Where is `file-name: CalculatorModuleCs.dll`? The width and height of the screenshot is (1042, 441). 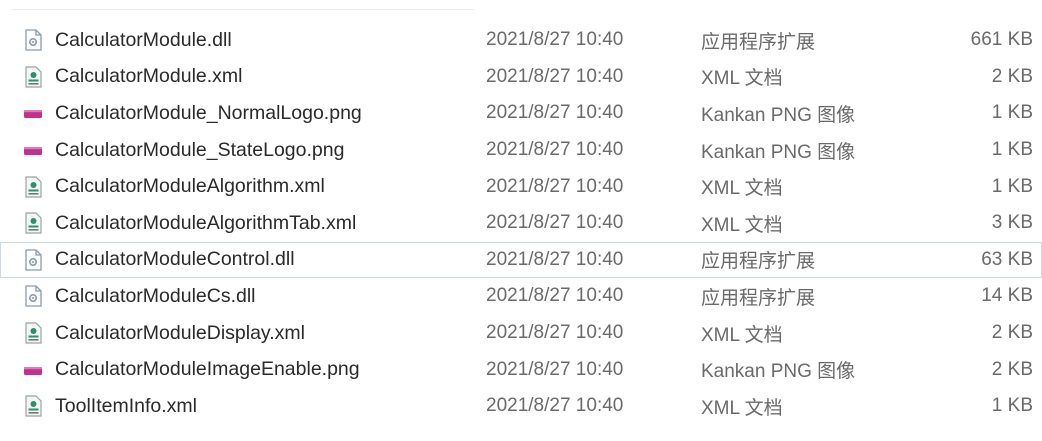 file-name: CalculatorModuleCs.dll is located at coordinates (155, 295).